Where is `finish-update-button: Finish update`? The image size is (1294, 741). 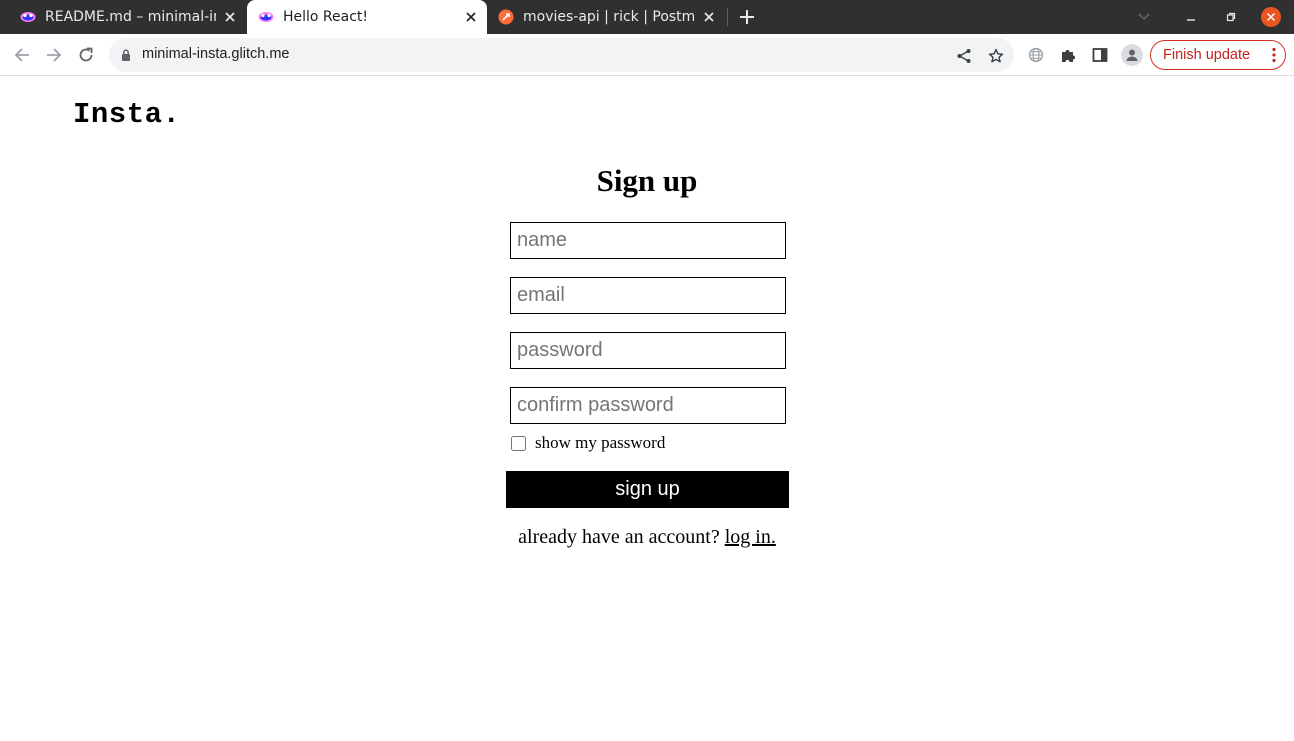 finish-update-button: Finish update is located at coordinates (1218, 55).